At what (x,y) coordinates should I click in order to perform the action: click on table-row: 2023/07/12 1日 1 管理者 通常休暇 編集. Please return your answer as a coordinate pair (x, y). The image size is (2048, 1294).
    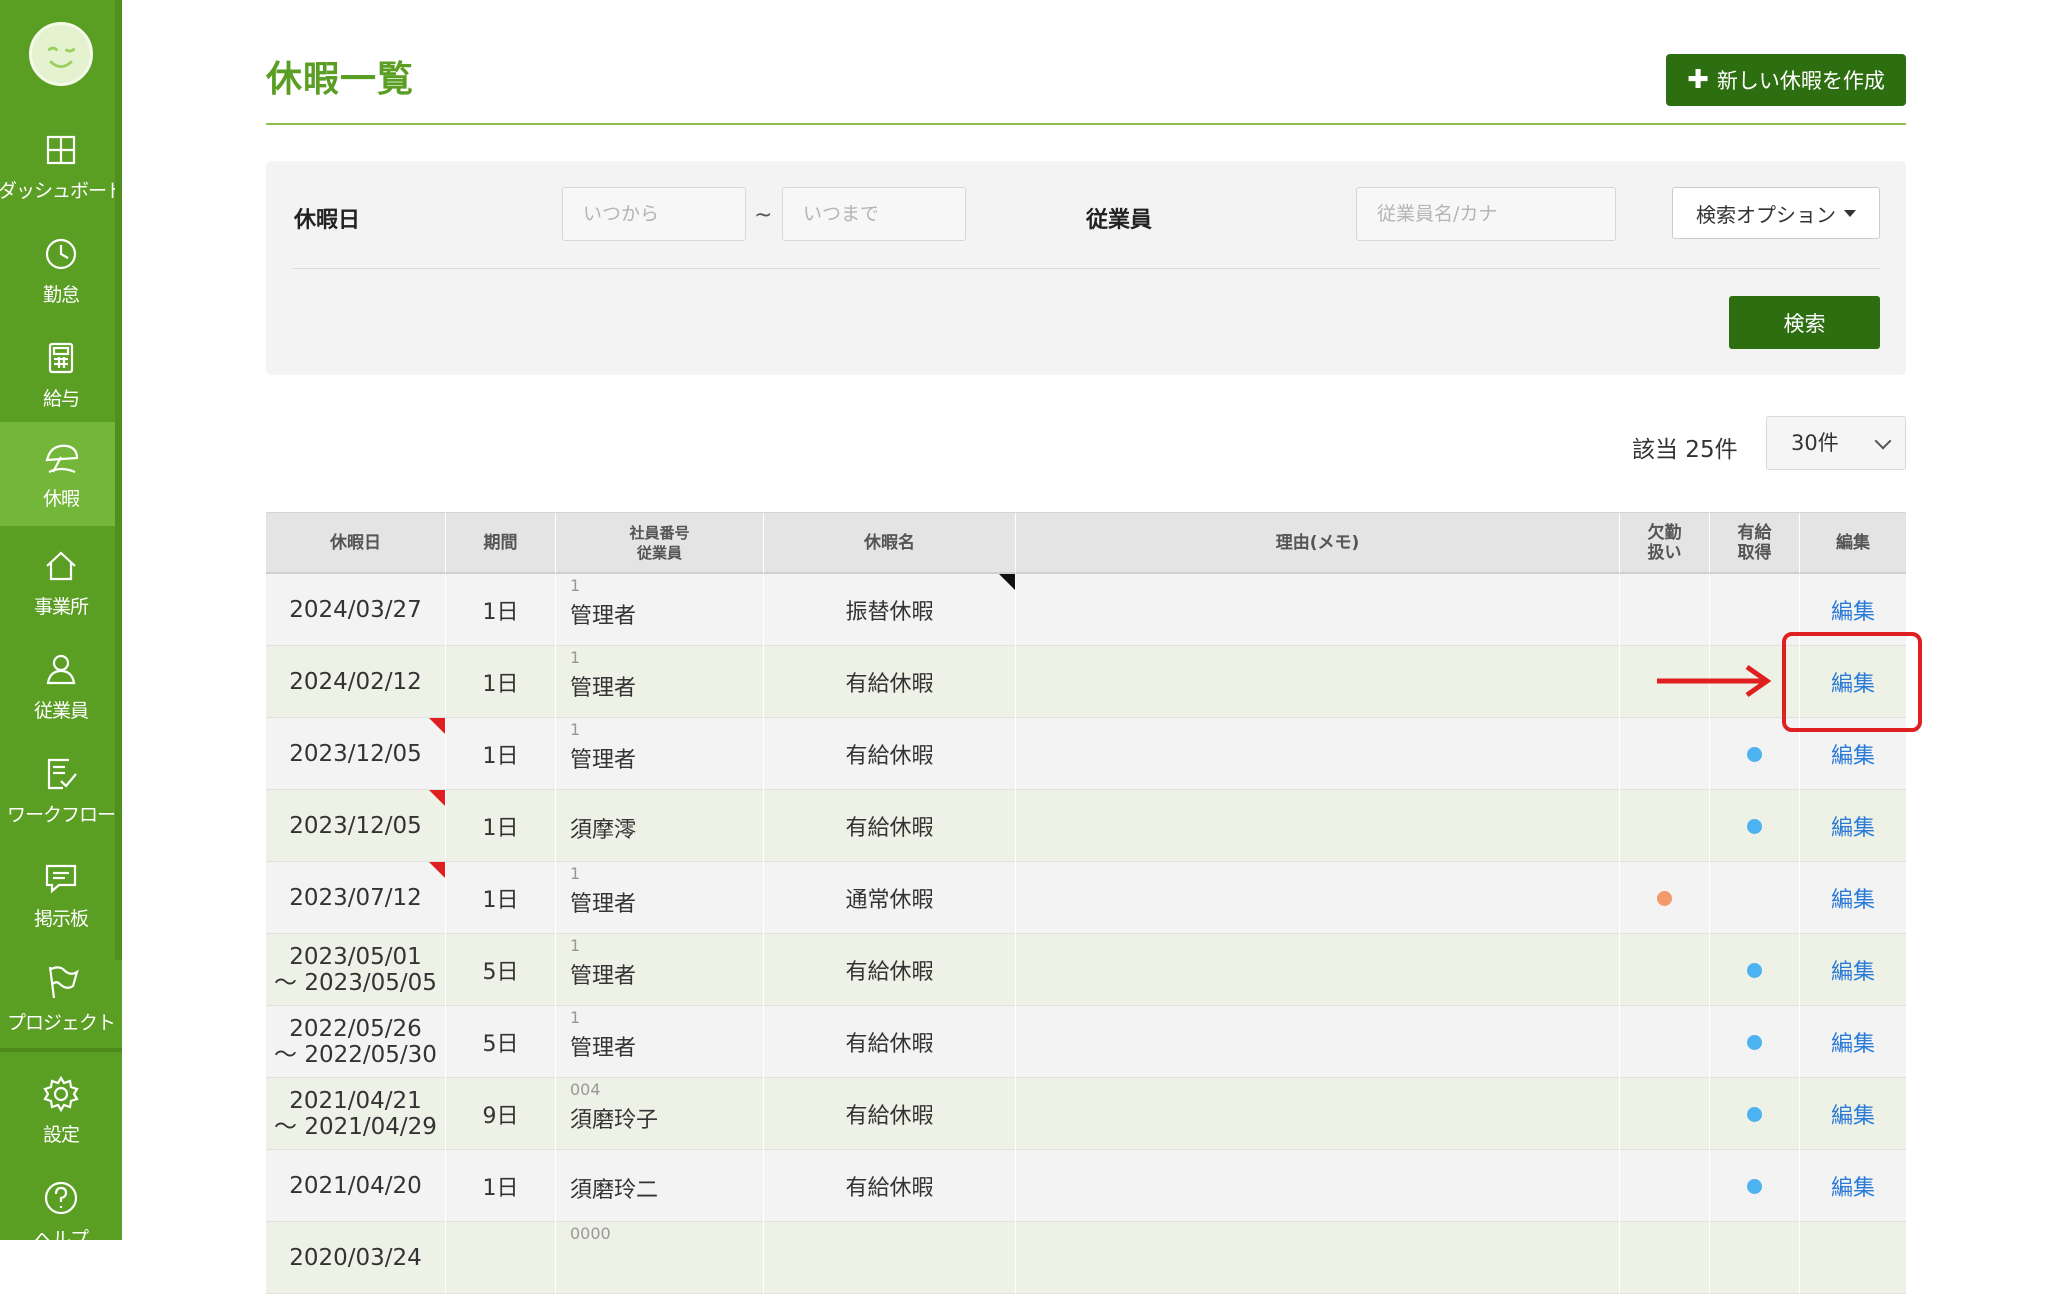
    Looking at the image, I should click on (1086, 898).